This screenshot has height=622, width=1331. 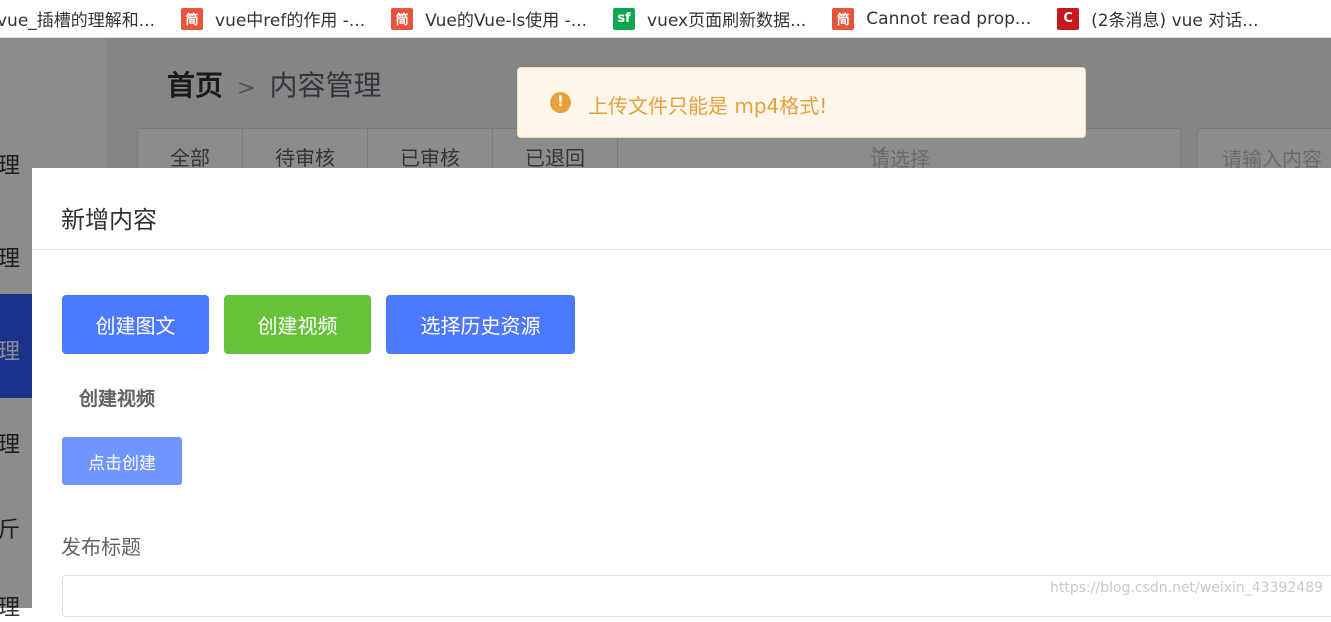 I want to click on create-video-button: 创建视频, so click(x=297, y=324).